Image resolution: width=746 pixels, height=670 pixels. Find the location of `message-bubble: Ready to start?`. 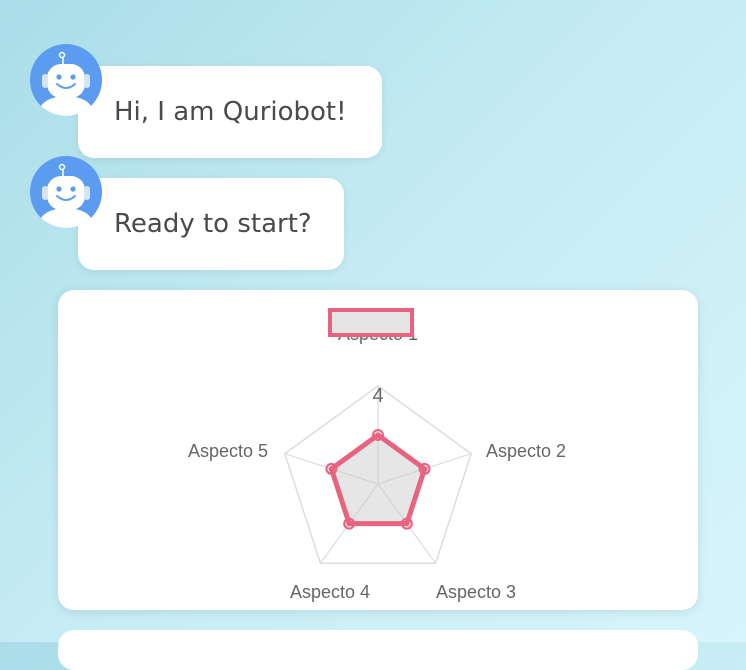

message-bubble: Ready to start? is located at coordinates (211, 224).